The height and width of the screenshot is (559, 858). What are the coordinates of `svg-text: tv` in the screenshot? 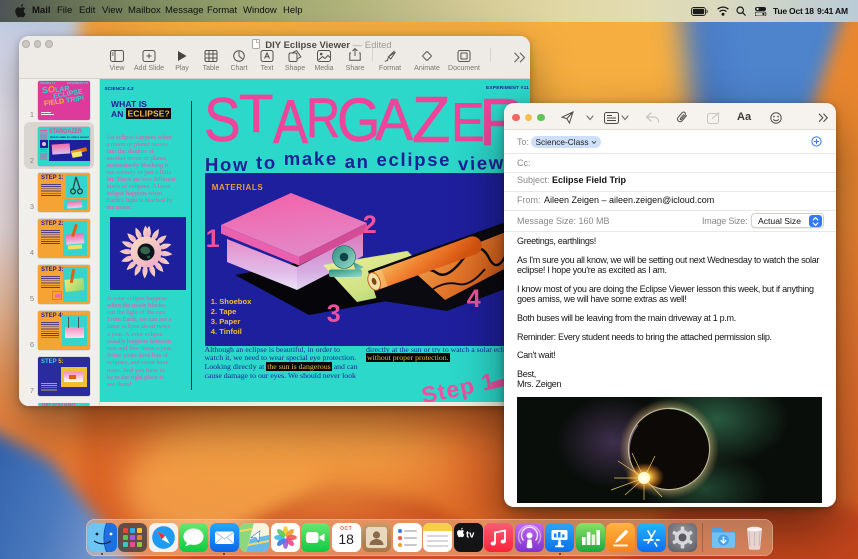 It's located at (470, 535).